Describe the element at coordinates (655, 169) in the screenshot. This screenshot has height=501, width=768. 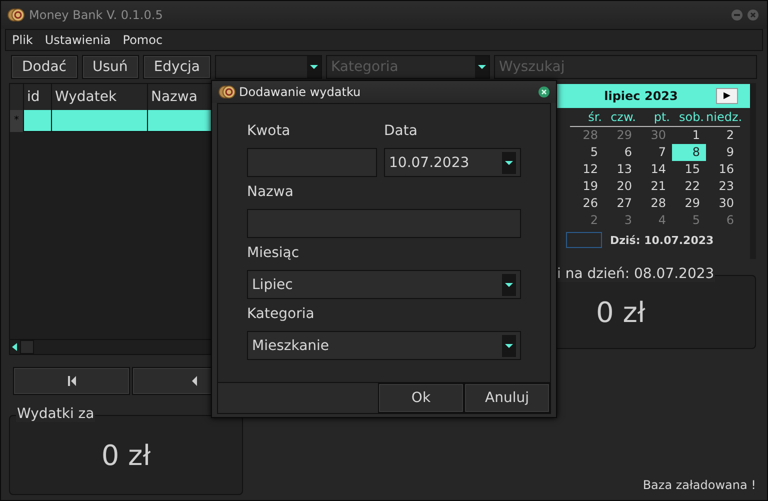
I see `calendar-day: 14` at that location.